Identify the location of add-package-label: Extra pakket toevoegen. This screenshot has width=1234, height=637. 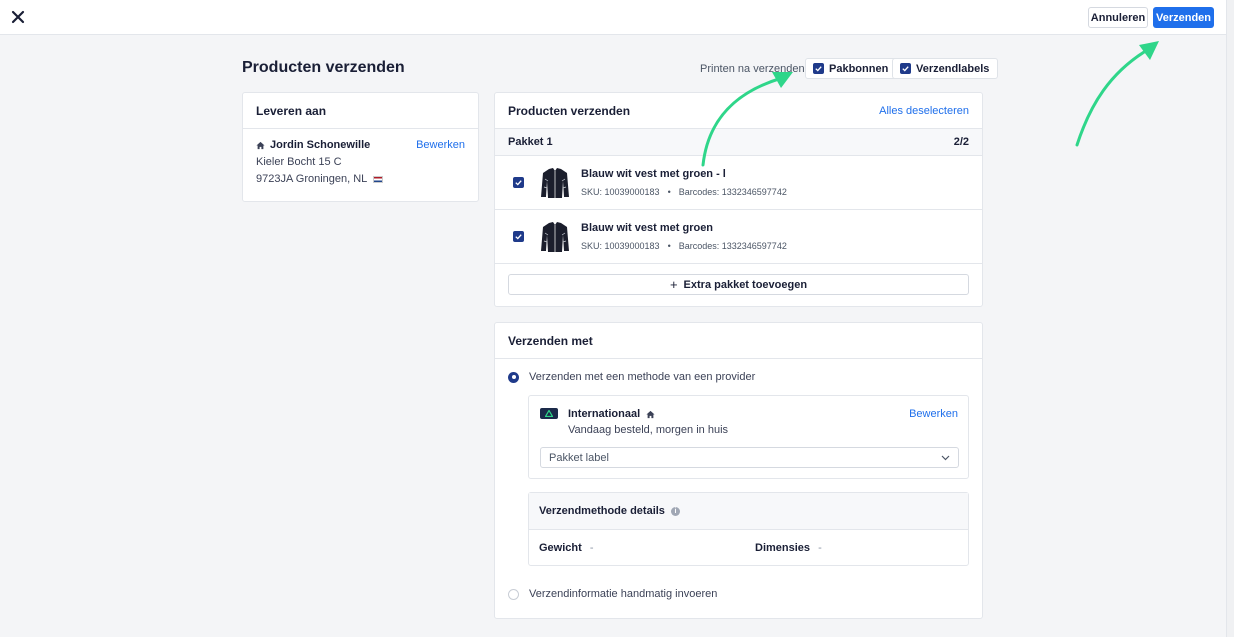
(745, 284).